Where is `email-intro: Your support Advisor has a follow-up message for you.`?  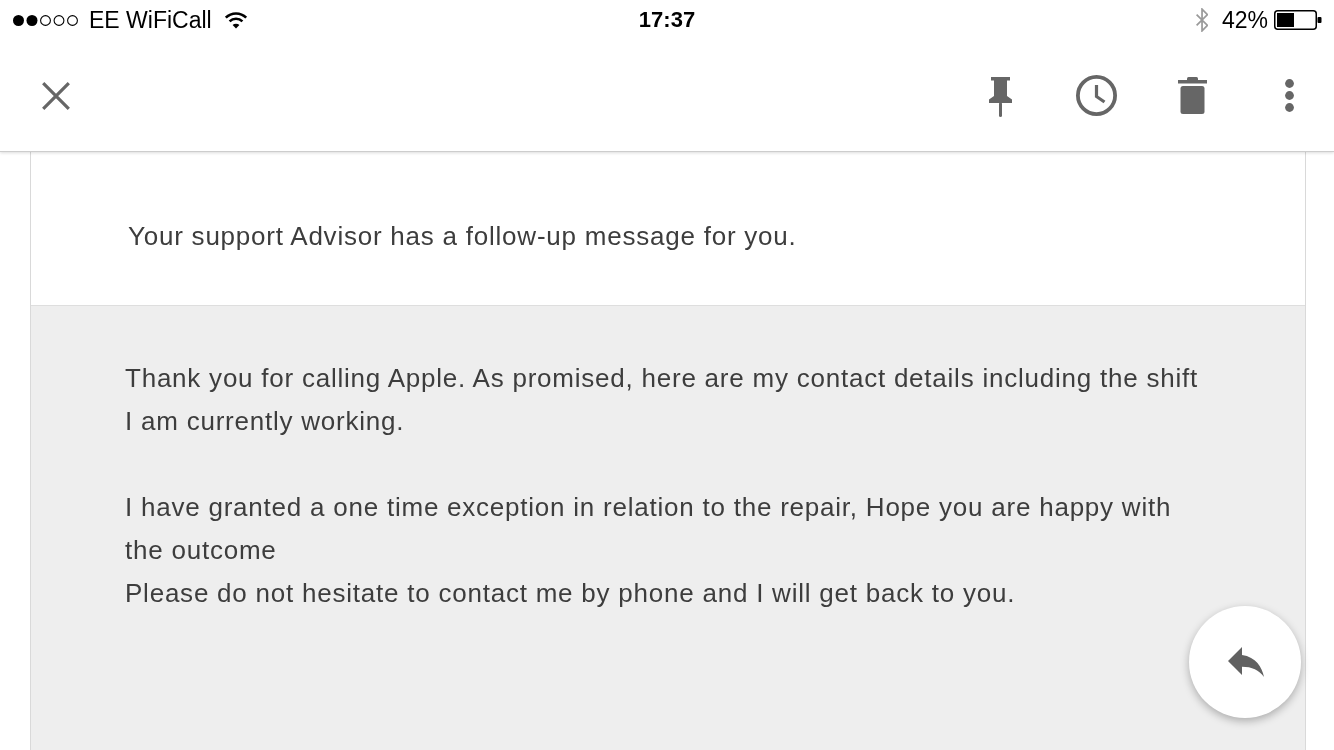
email-intro: Your support Advisor has a follow-up message for you. is located at coordinates (462, 236).